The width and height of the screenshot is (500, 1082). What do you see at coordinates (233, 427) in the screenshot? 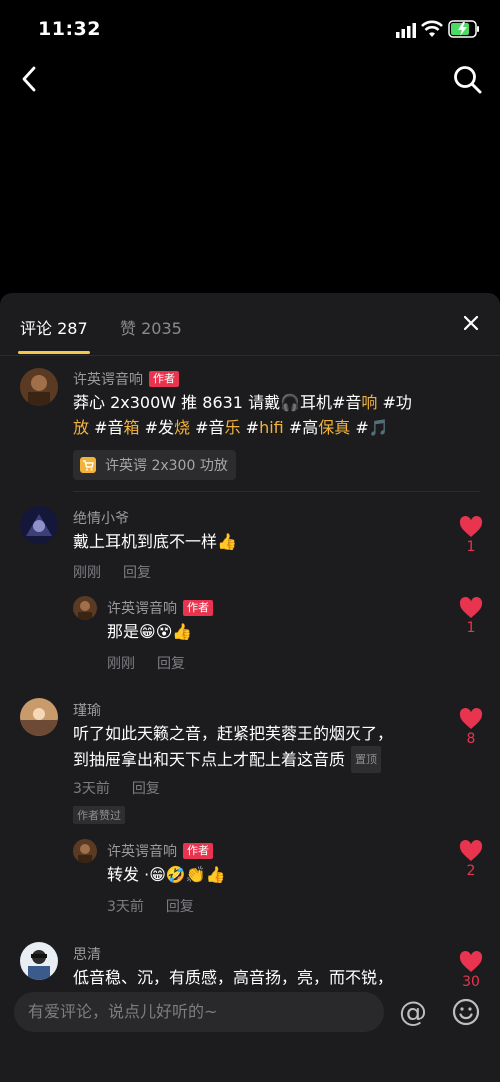
I see `hashtag-highlight: 乐` at bounding box center [233, 427].